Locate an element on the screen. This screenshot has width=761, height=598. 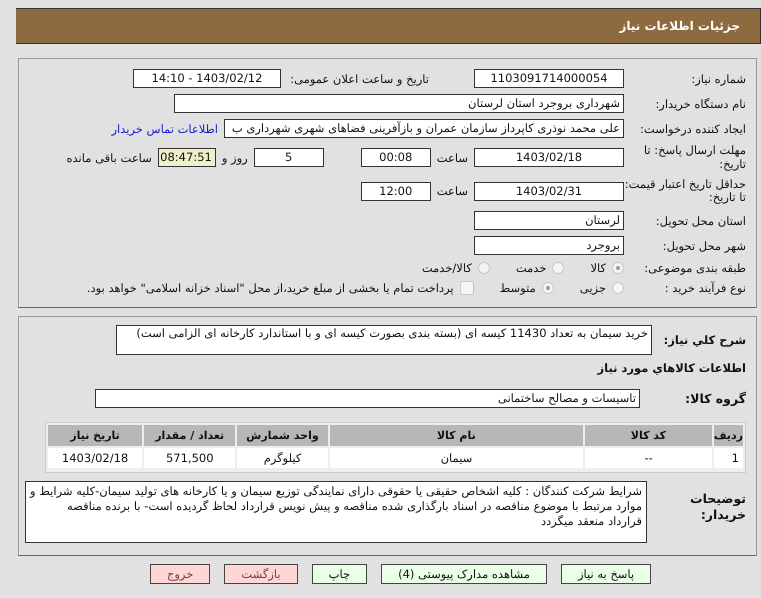
validity-time-field: 12:00 is located at coordinates (395, 191).